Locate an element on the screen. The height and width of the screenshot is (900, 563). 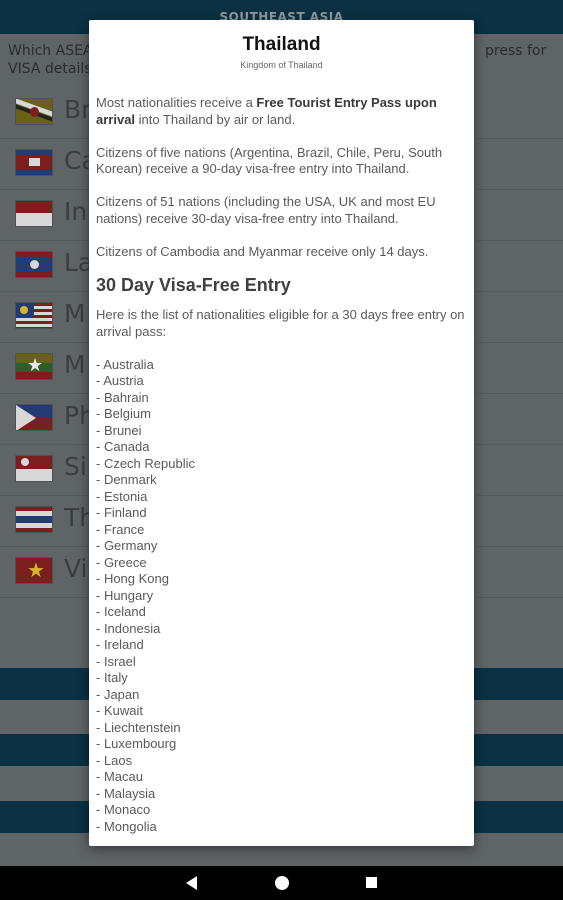
nationality-item: - Germany is located at coordinates (127, 545).